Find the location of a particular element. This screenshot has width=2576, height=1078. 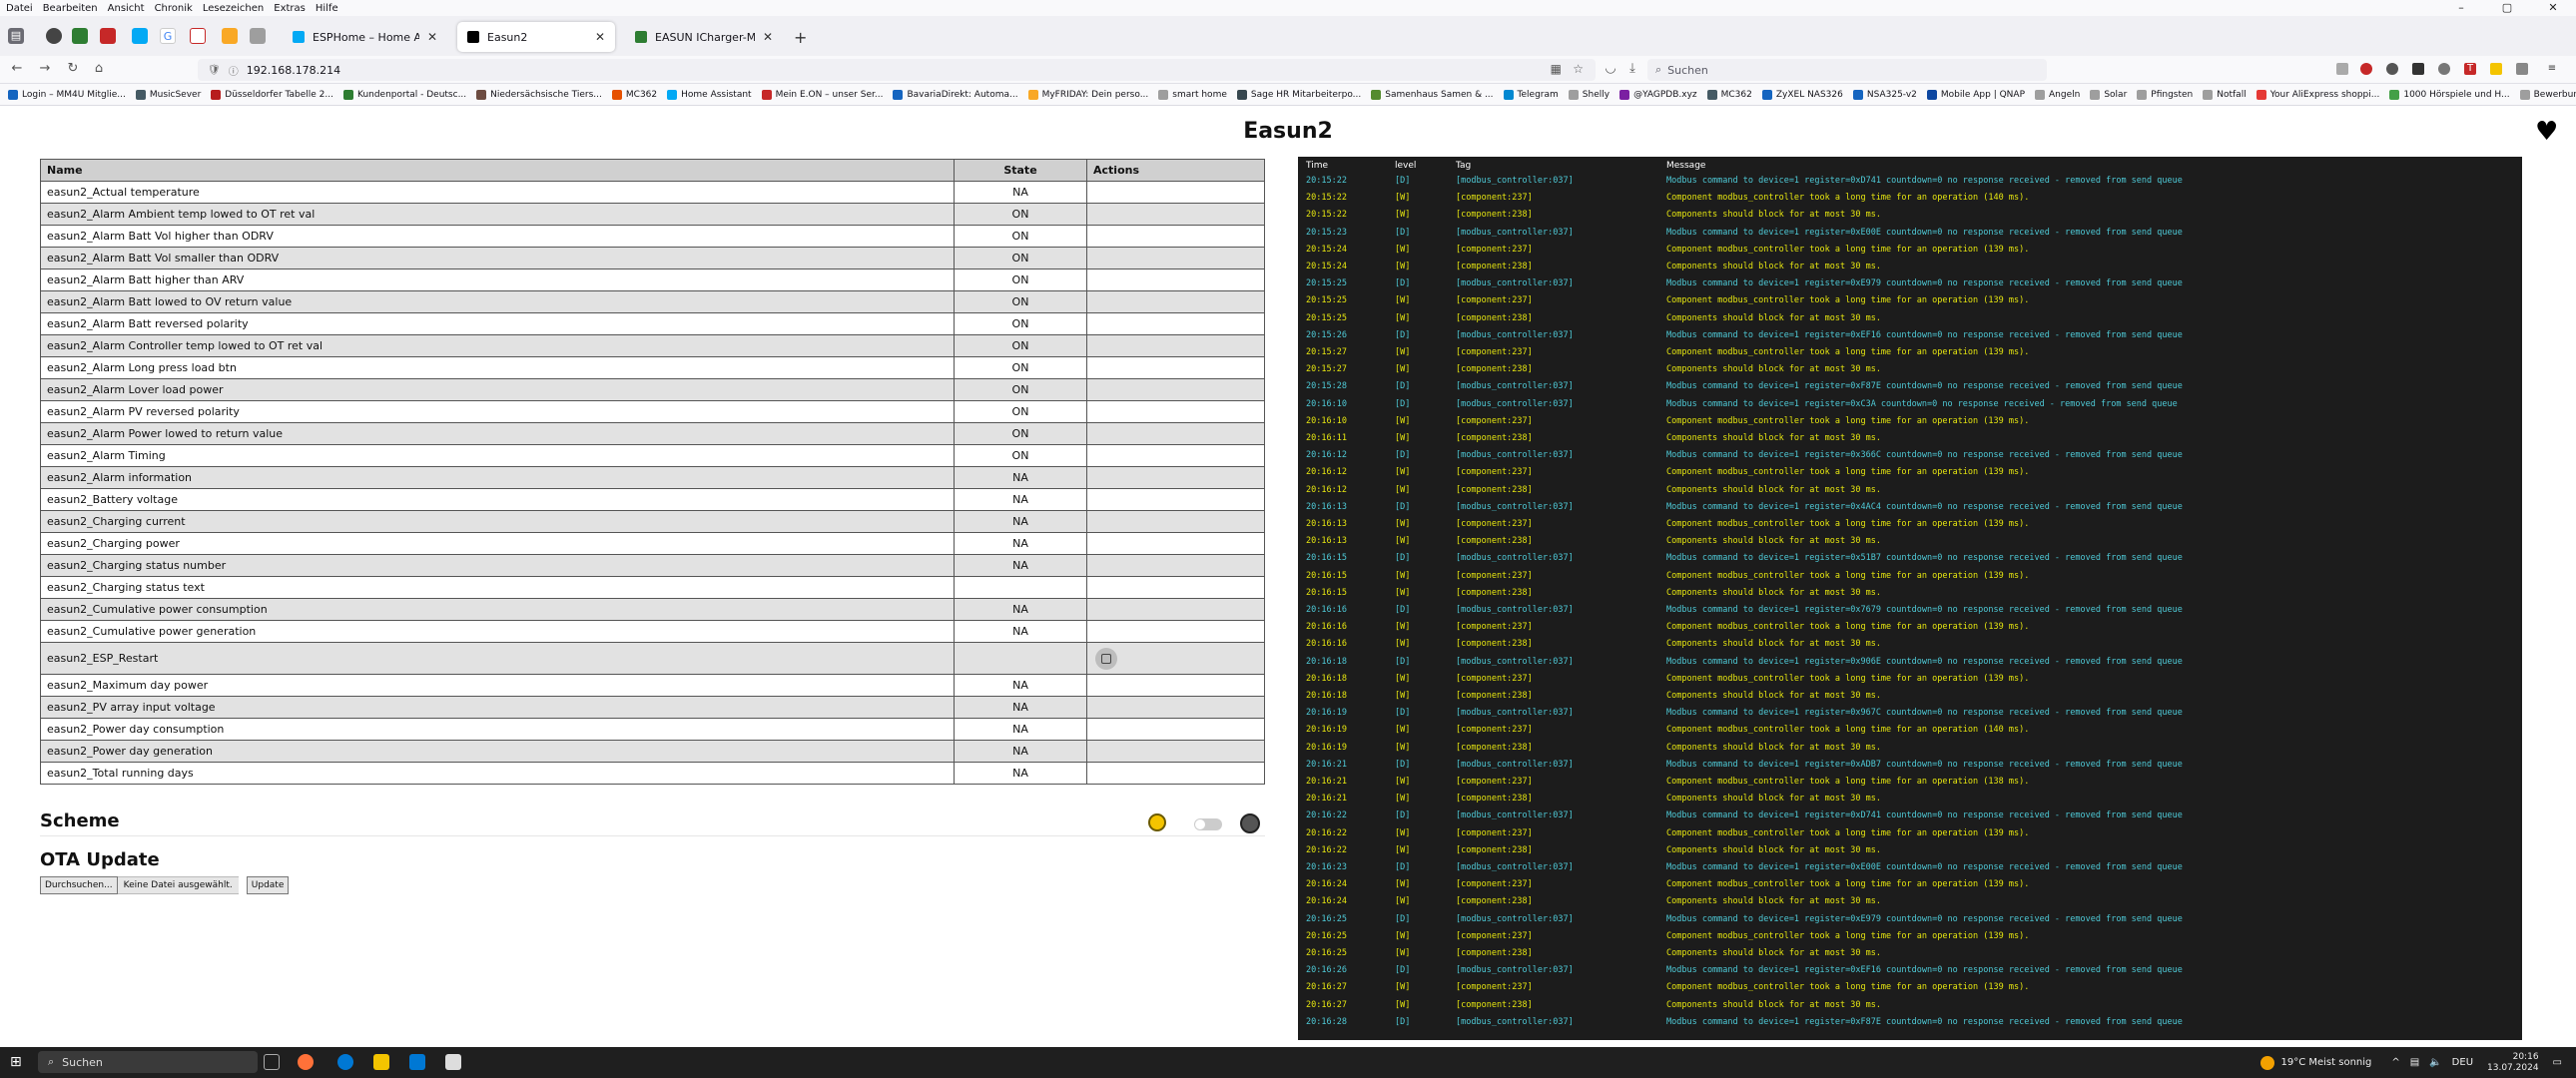

outlook-icon is located at coordinates (417, 1062).